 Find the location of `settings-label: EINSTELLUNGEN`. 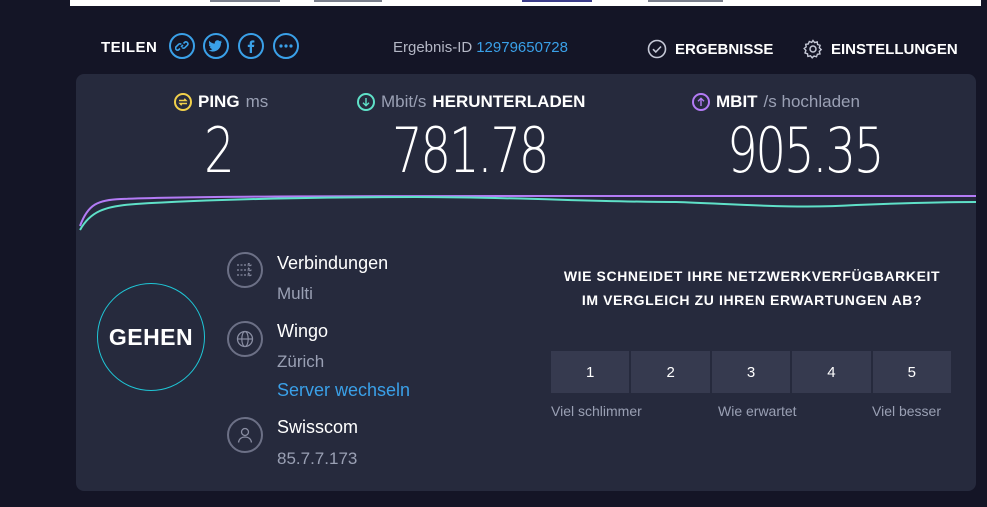

settings-label: EINSTELLUNGEN is located at coordinates (894, 49).